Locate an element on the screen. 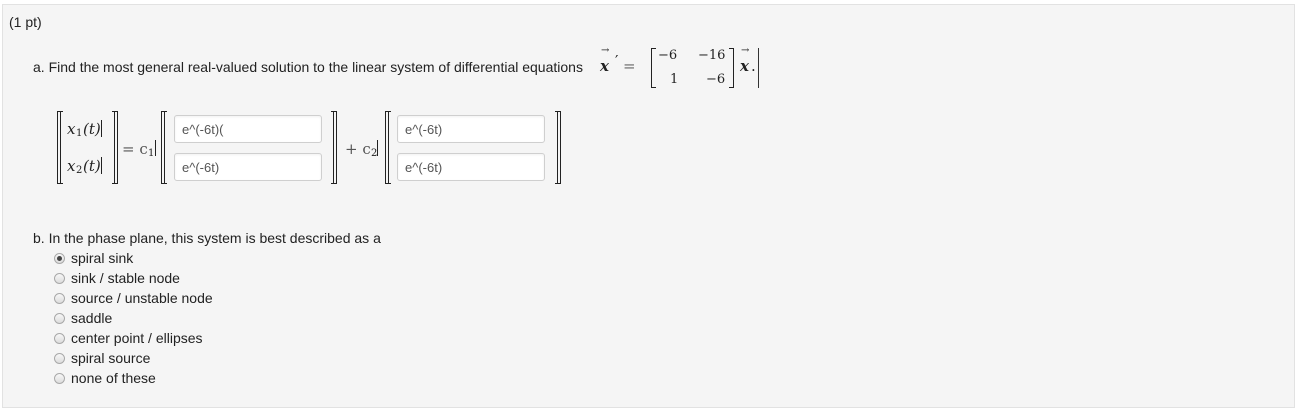 Image resolution: width=1297 pixels, height=410 pixels. x2-argument: (t) is located at coordinates (92, 166).